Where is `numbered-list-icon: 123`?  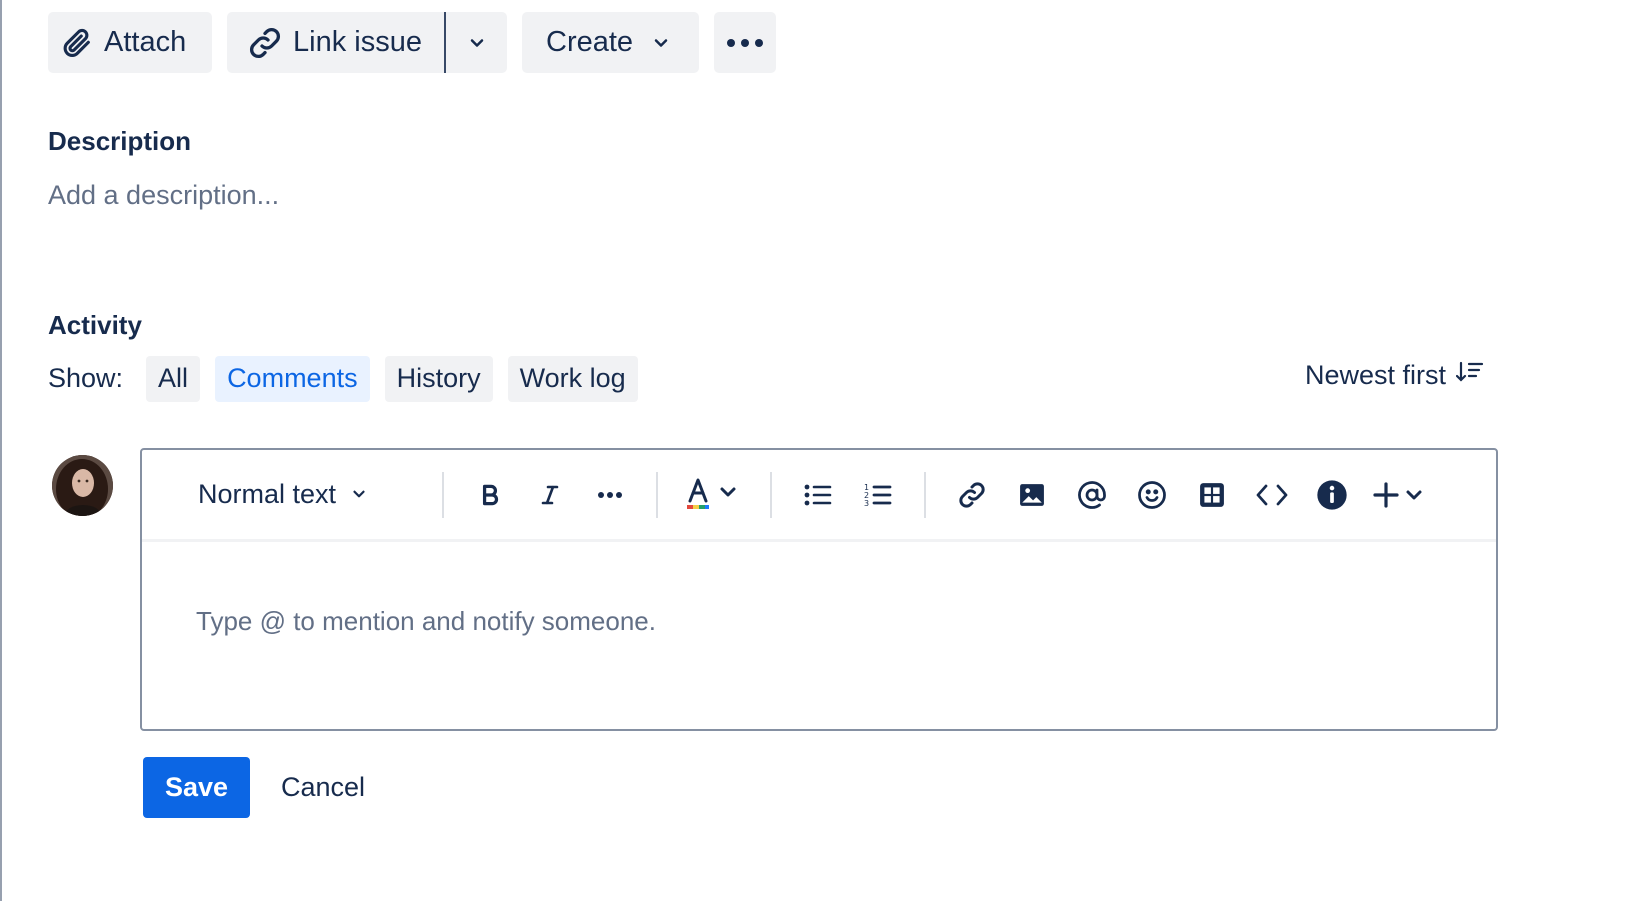 numbered-list-icon: 123 is located at coordinates (878, 495).